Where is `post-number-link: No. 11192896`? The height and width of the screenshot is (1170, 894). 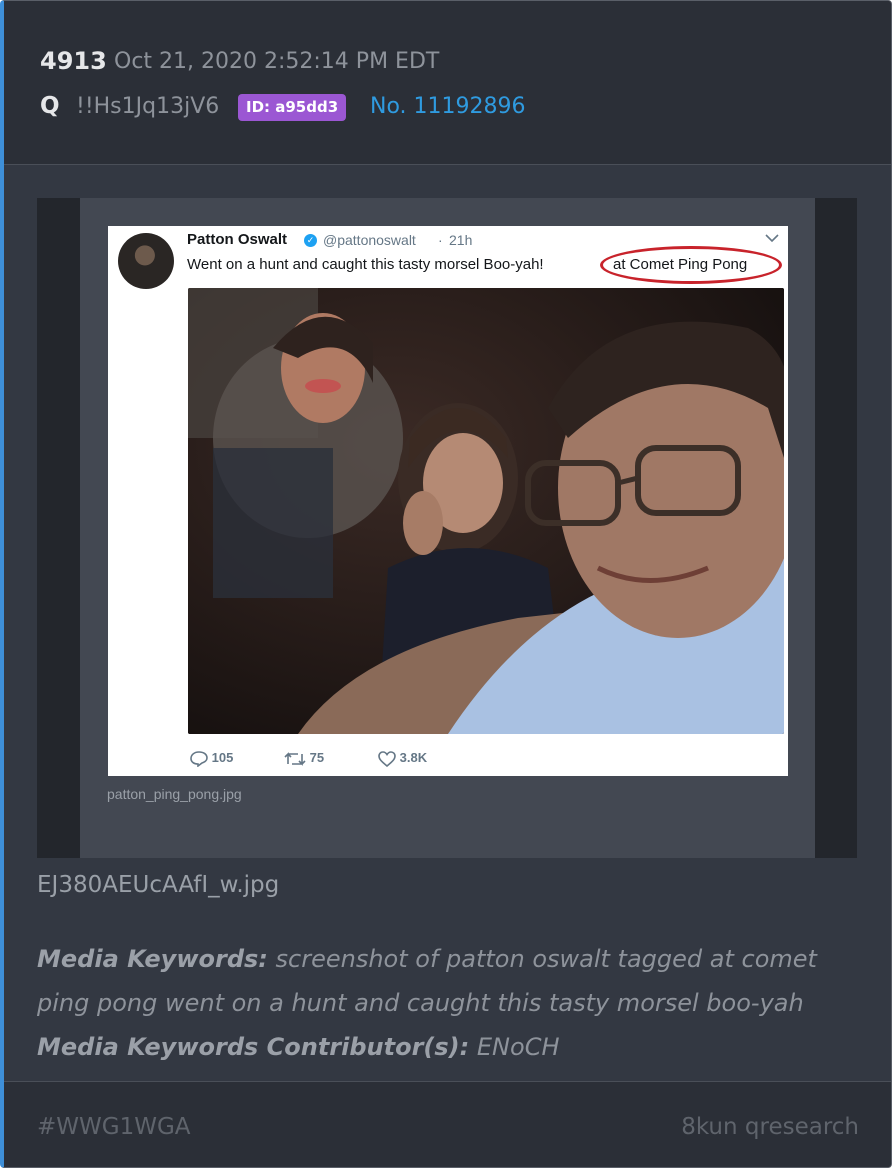 post-number-link: No. 11192896 is located at coordinates (448, 106).